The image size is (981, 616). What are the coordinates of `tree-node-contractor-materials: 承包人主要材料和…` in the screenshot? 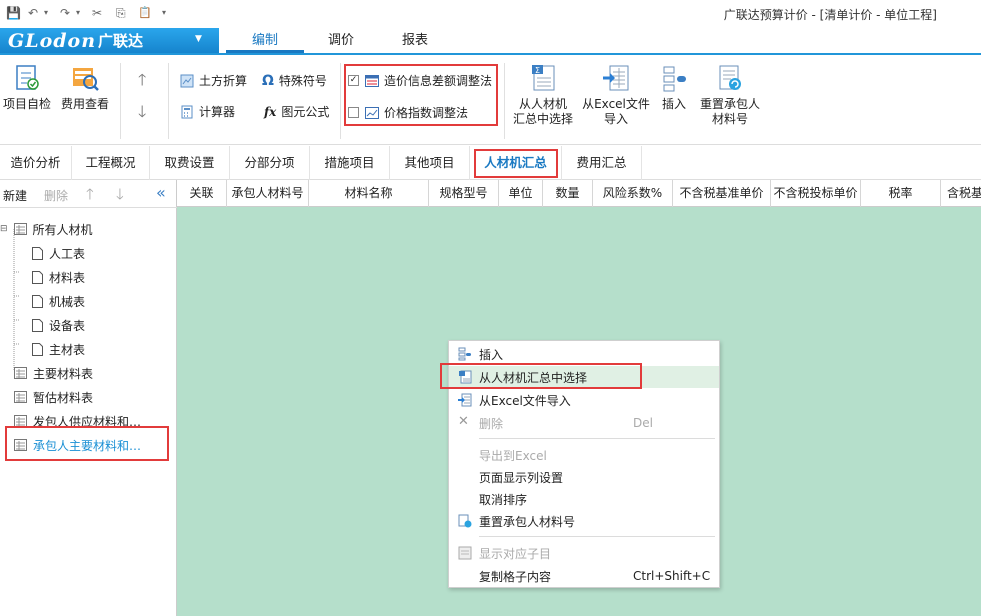 It's located at (77, 445).